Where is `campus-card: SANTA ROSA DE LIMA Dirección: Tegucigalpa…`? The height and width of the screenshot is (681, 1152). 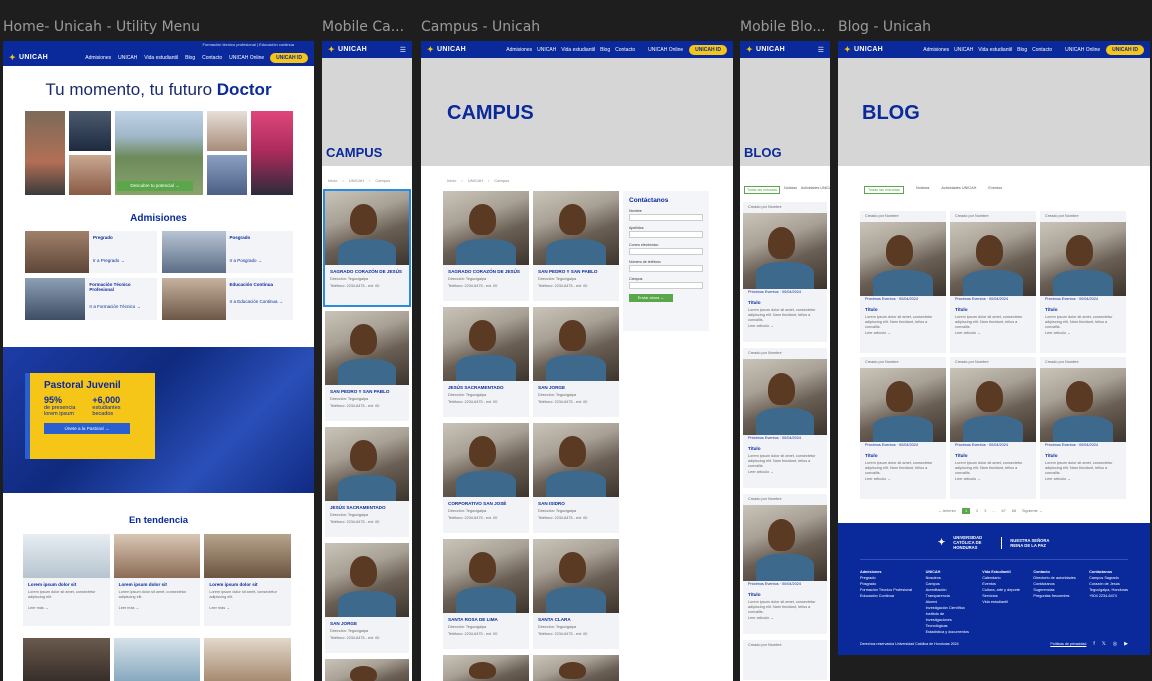
campus-card: SANTA ROSA DE LIMA Dirección: Tegucigalpa… is located at coordinates (486, 594).